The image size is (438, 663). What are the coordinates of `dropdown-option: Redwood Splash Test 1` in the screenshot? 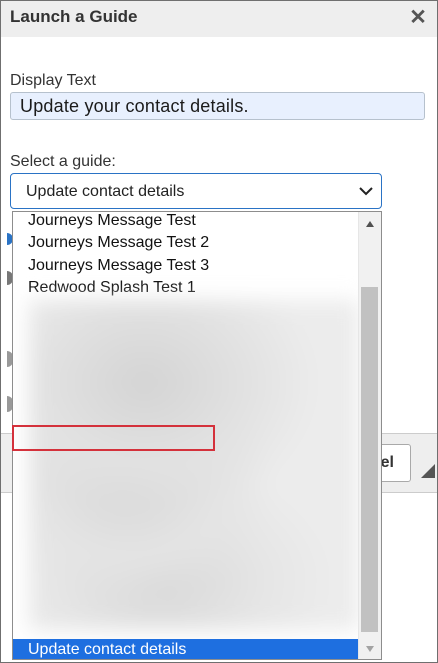 It's located at (186, 288).